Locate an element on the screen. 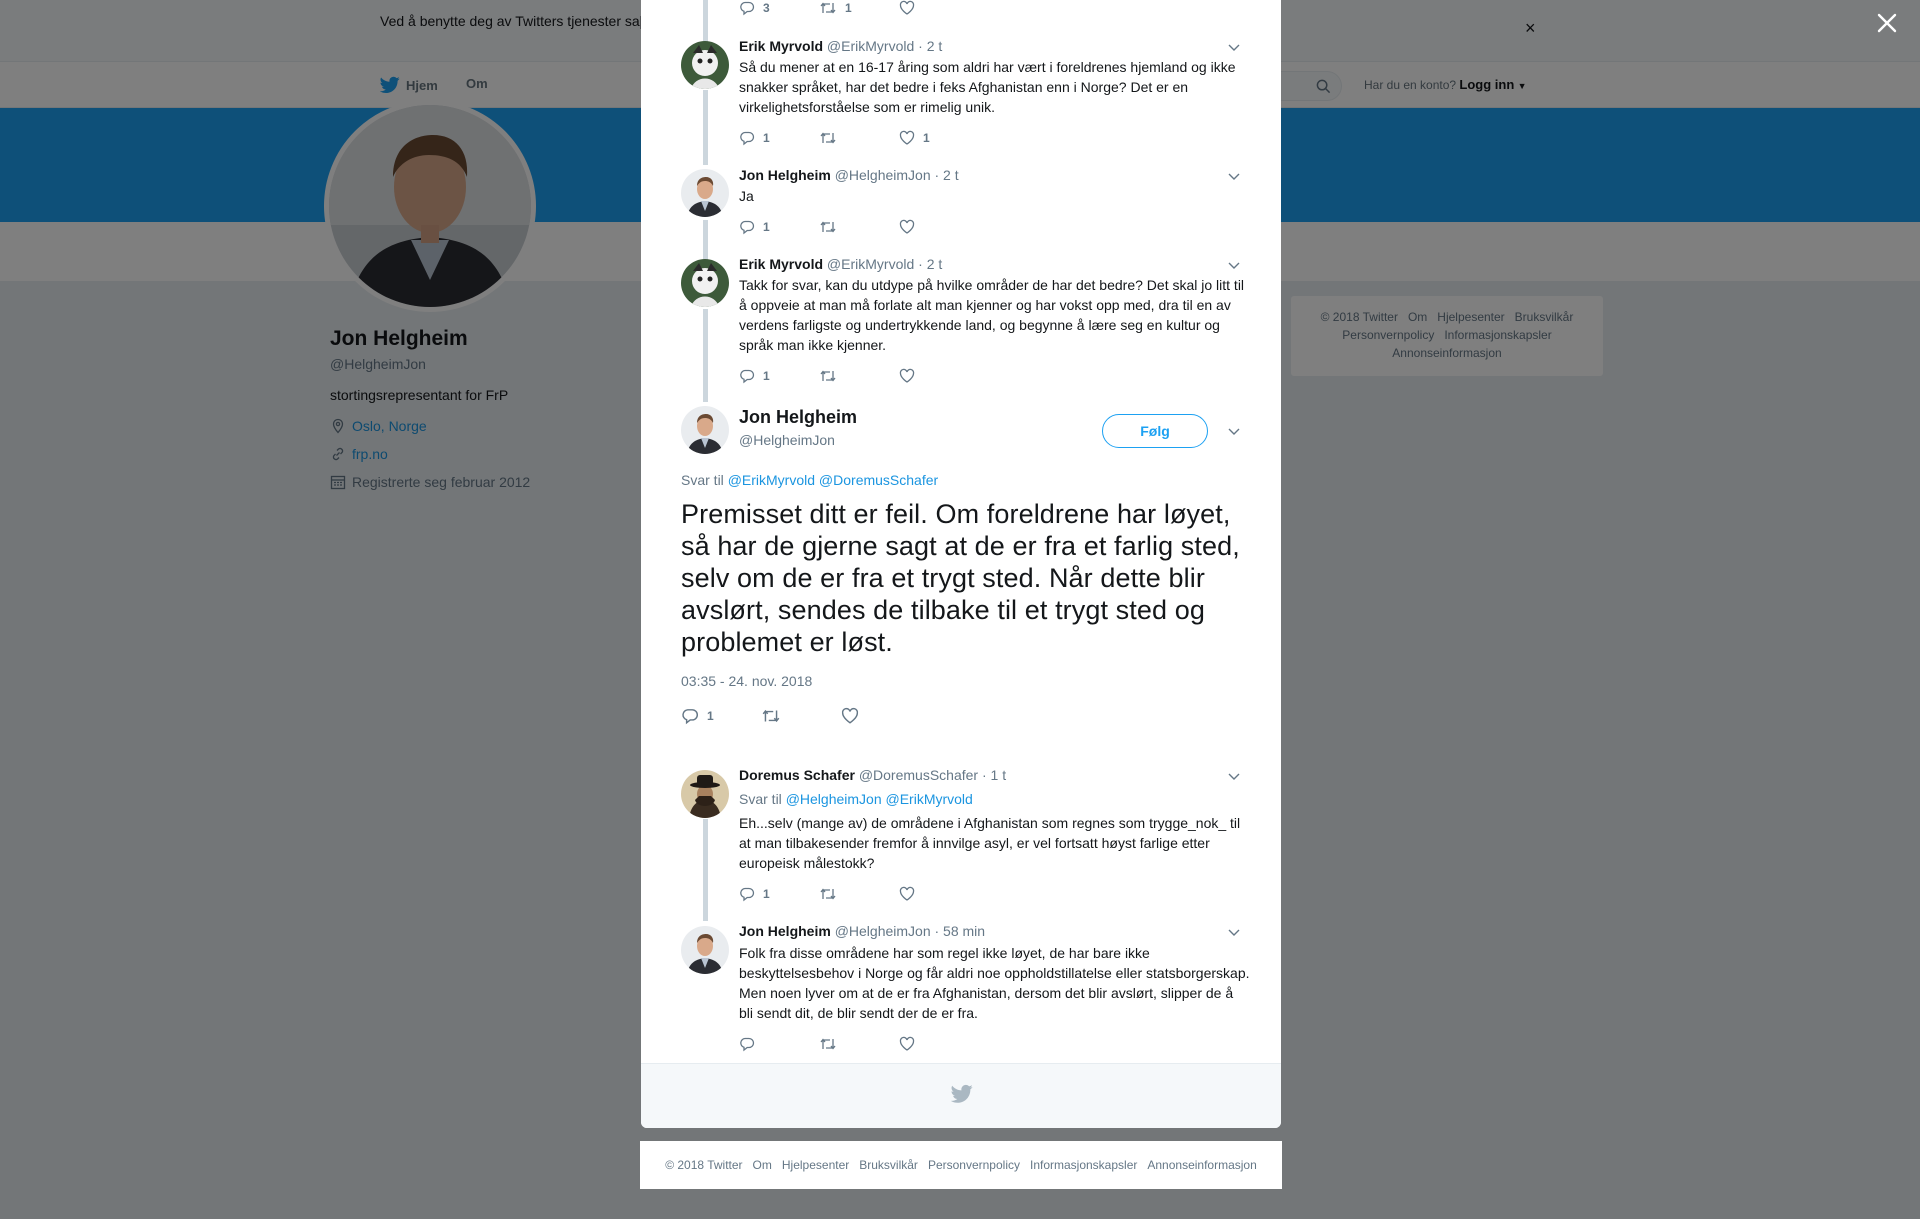 This screenshot has width=1920, height=1219. main-author-handle: @HelgheimJon is located at coordinates (787, 440).